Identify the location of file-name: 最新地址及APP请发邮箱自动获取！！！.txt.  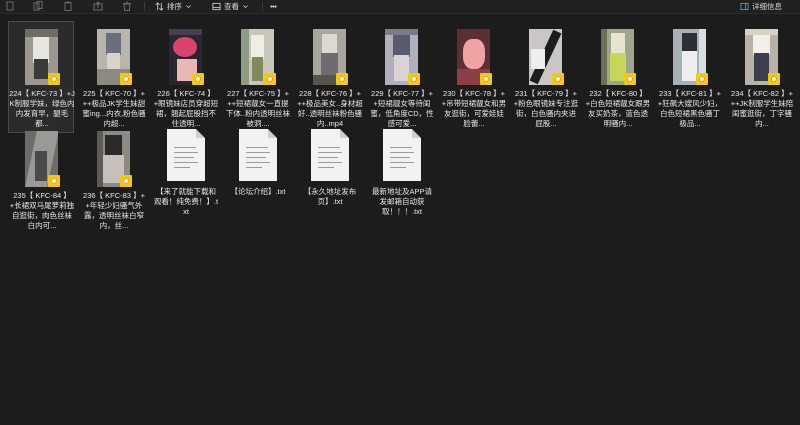
(401, 201).